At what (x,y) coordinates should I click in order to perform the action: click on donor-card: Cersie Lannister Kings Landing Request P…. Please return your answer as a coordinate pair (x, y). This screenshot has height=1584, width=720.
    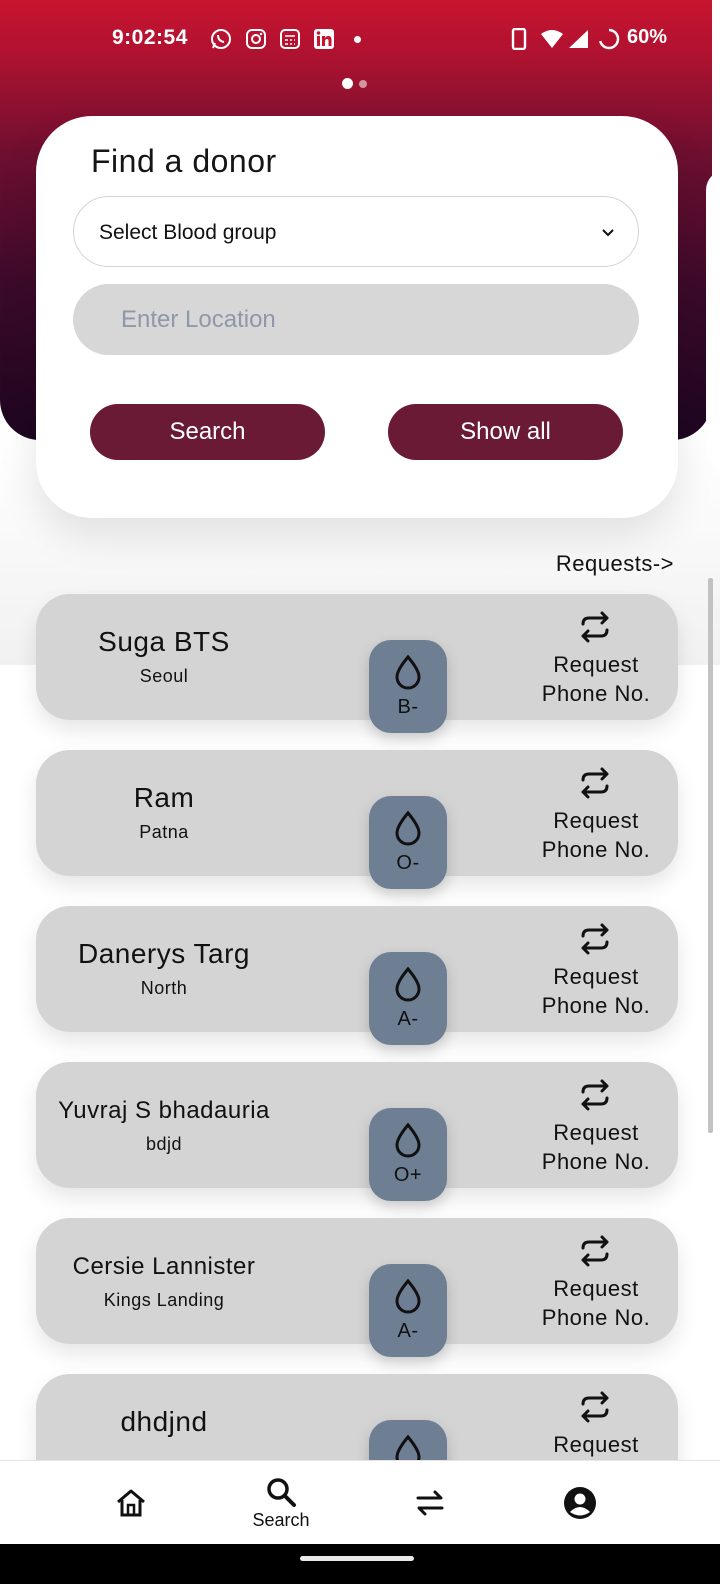
    Looking at the image, I should click on (357, 1281).